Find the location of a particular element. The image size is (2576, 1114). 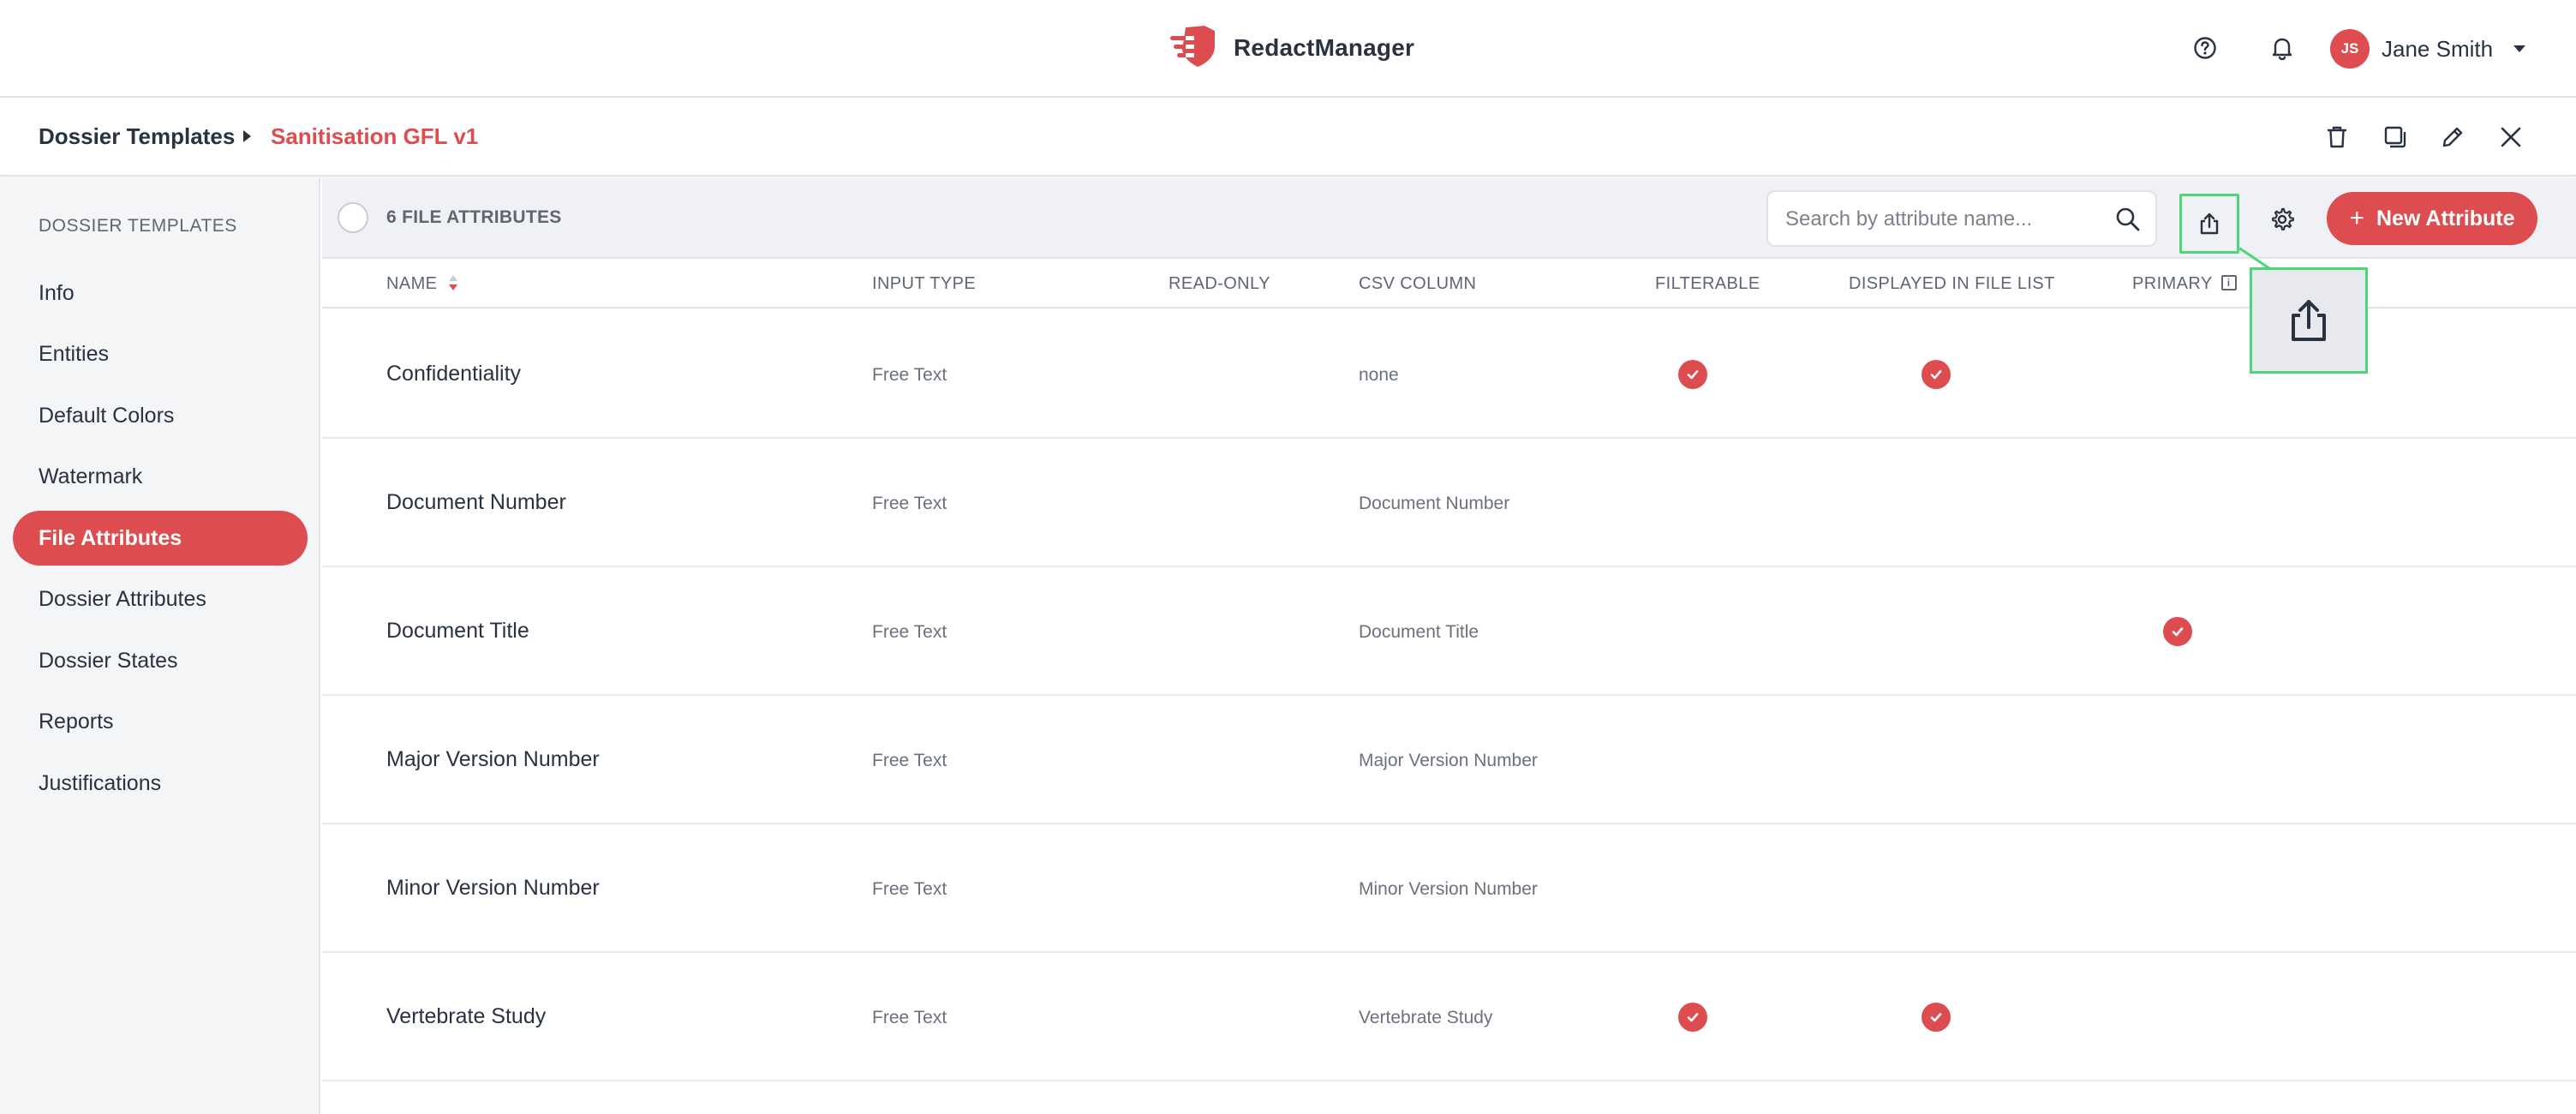

table-row: Document Number Free Text Document Number is located at coordinates (1449, 503).